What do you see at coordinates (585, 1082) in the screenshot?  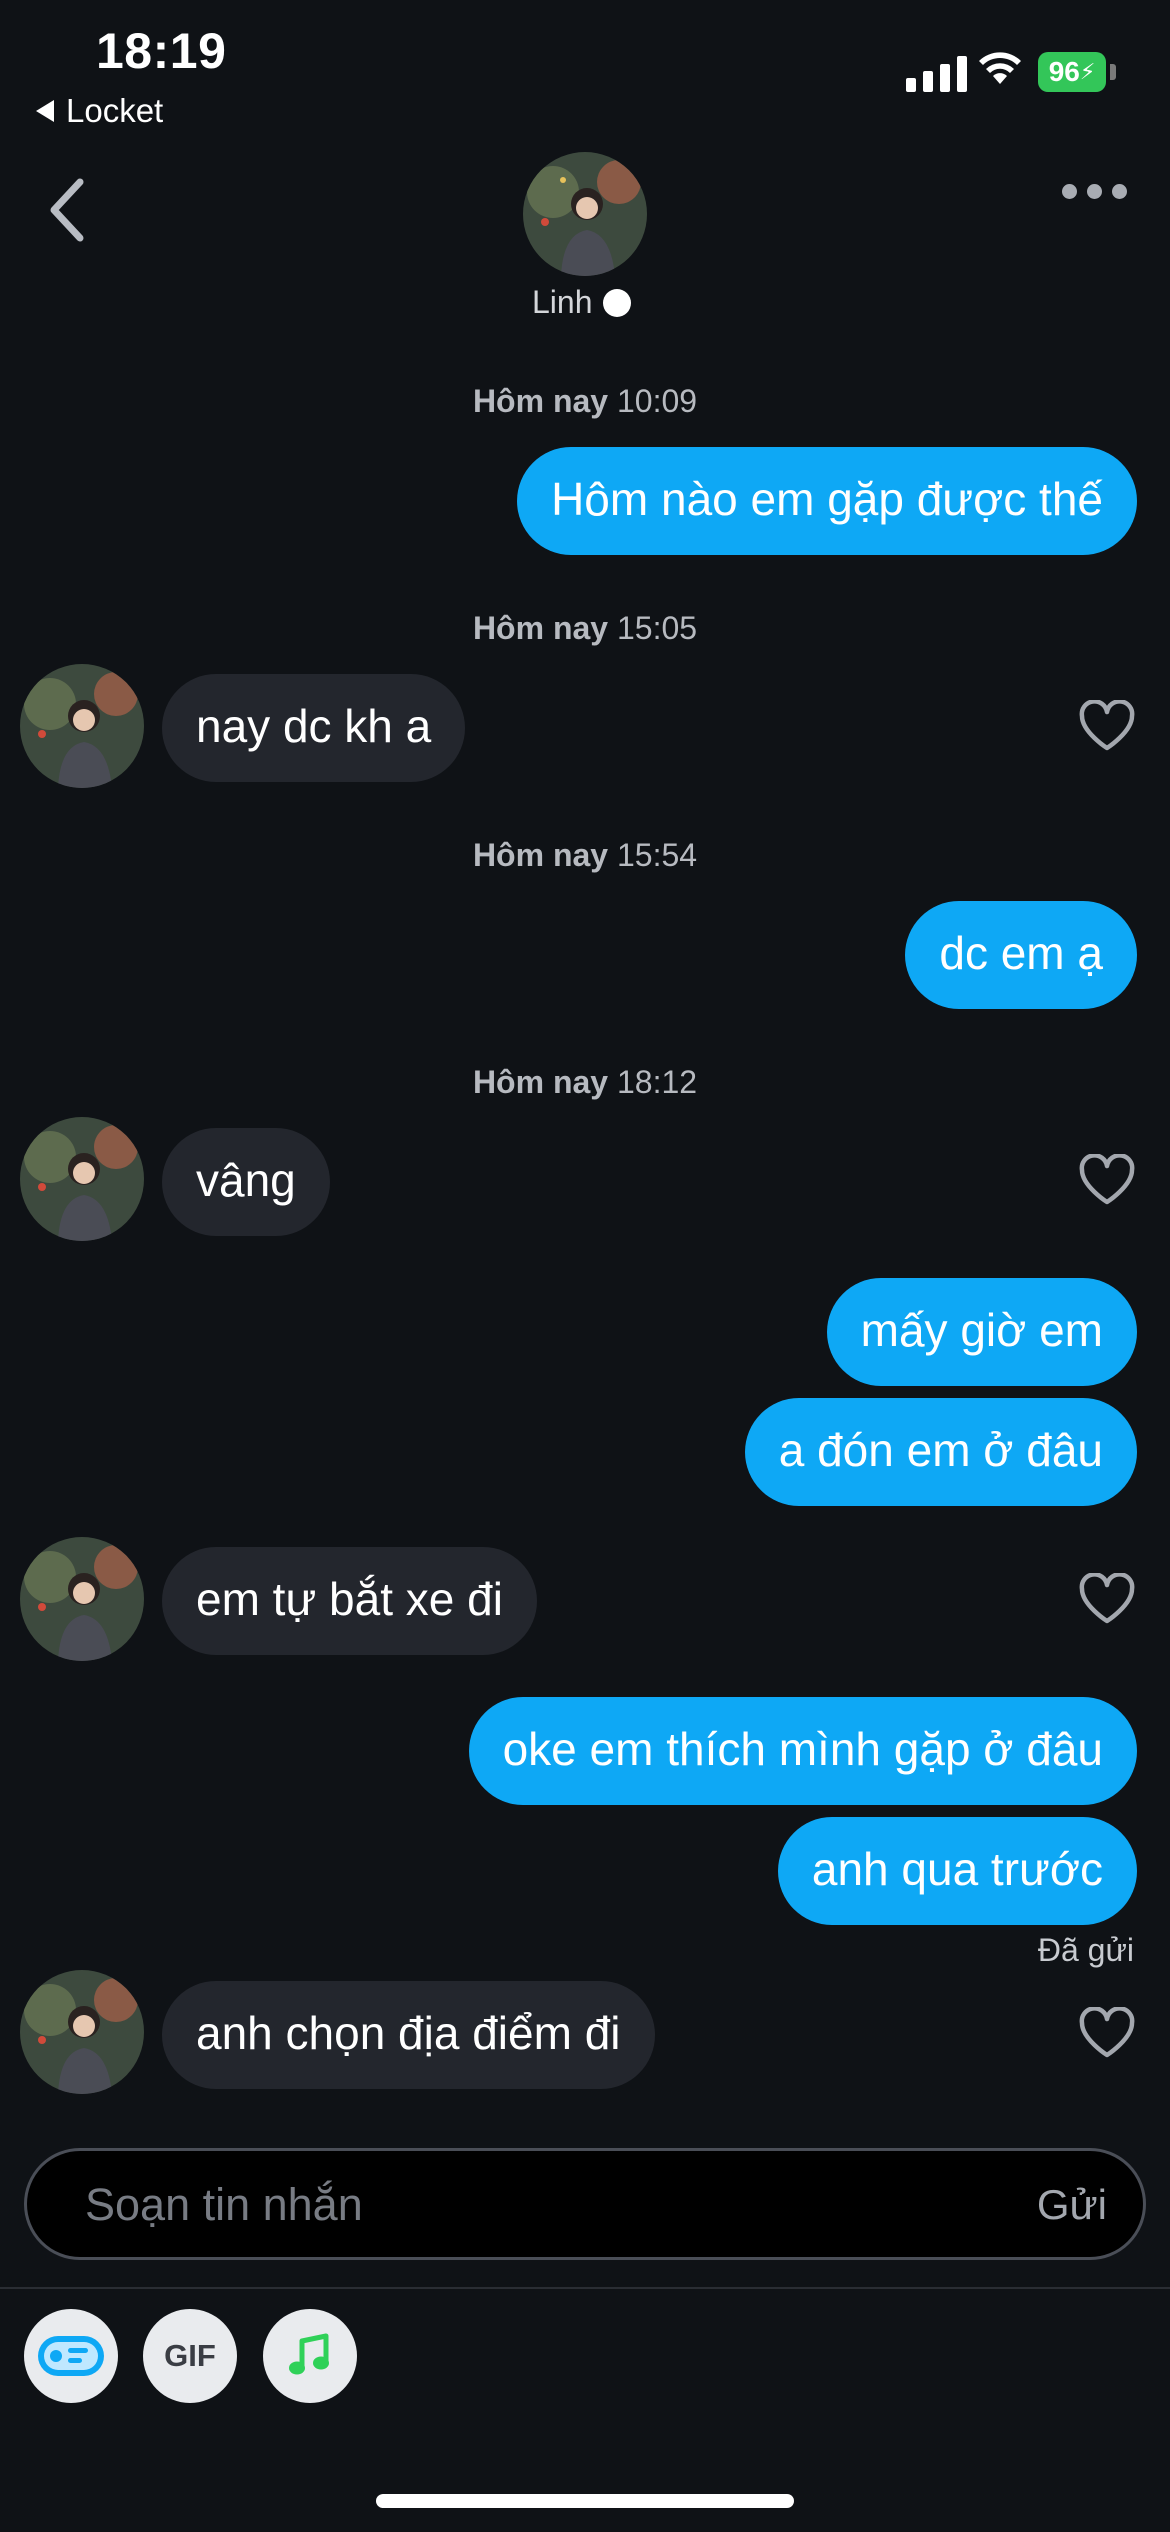 I see `timestamp-divider: Hôm nay 18:12` at bounding box center [585, 1082].